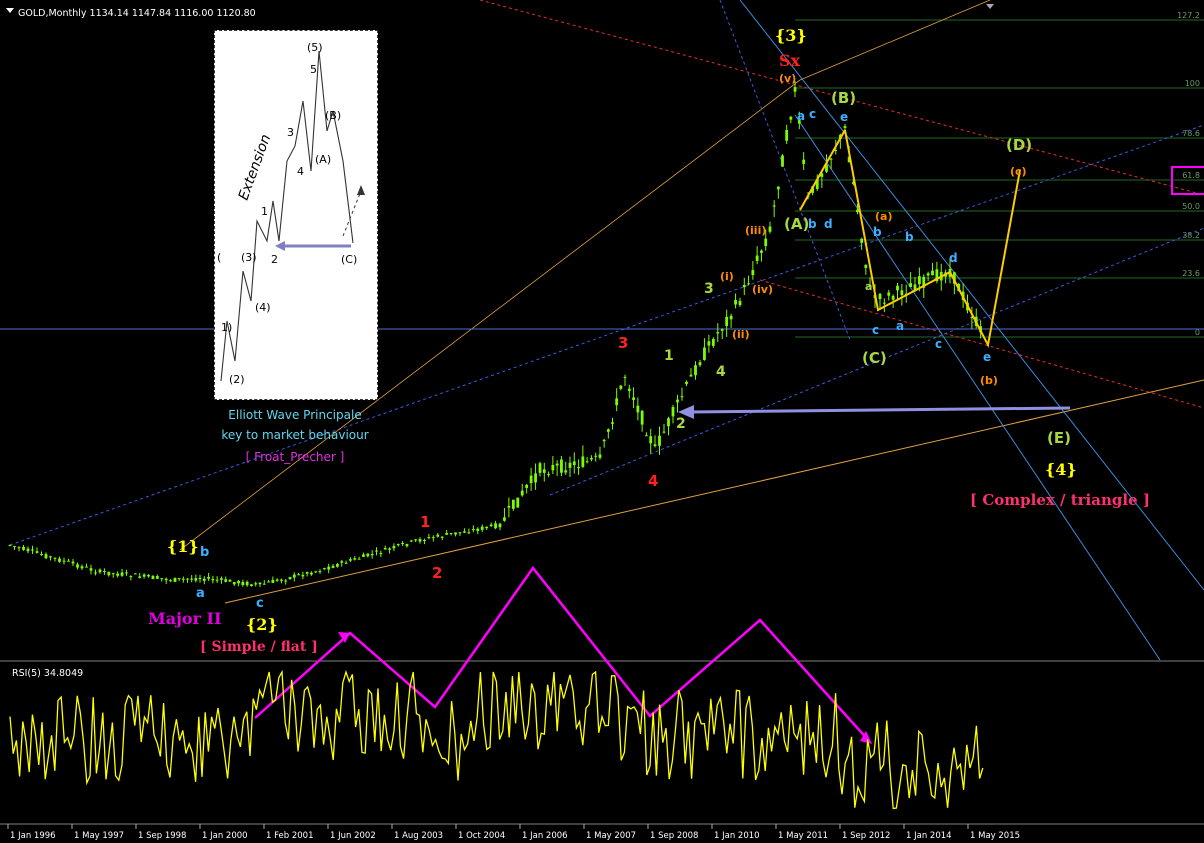  Describe the element at coordinates (1191, 206) in the screenshot. I see `fib-level-label: 50.0` at that location.